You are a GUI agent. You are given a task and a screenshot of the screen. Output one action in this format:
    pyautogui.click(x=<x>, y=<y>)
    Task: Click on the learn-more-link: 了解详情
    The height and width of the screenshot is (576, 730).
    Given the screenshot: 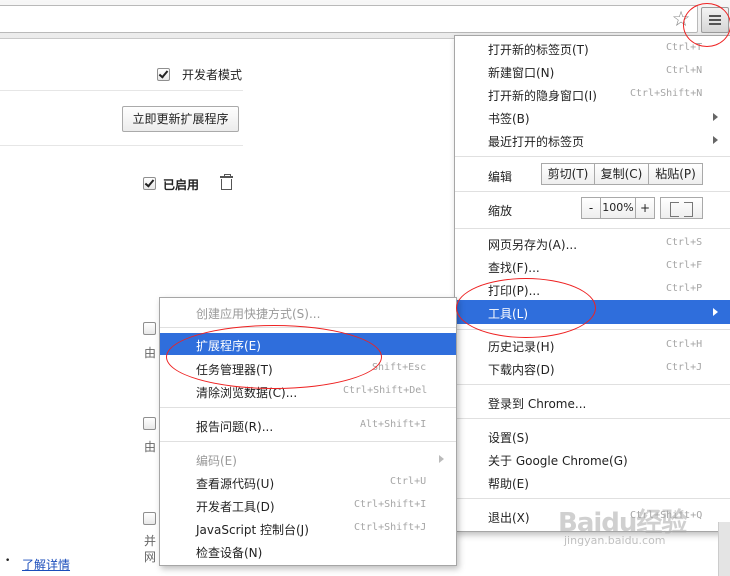 What is the action you would take?
    pyautogui.click(x=46, y=564)
    